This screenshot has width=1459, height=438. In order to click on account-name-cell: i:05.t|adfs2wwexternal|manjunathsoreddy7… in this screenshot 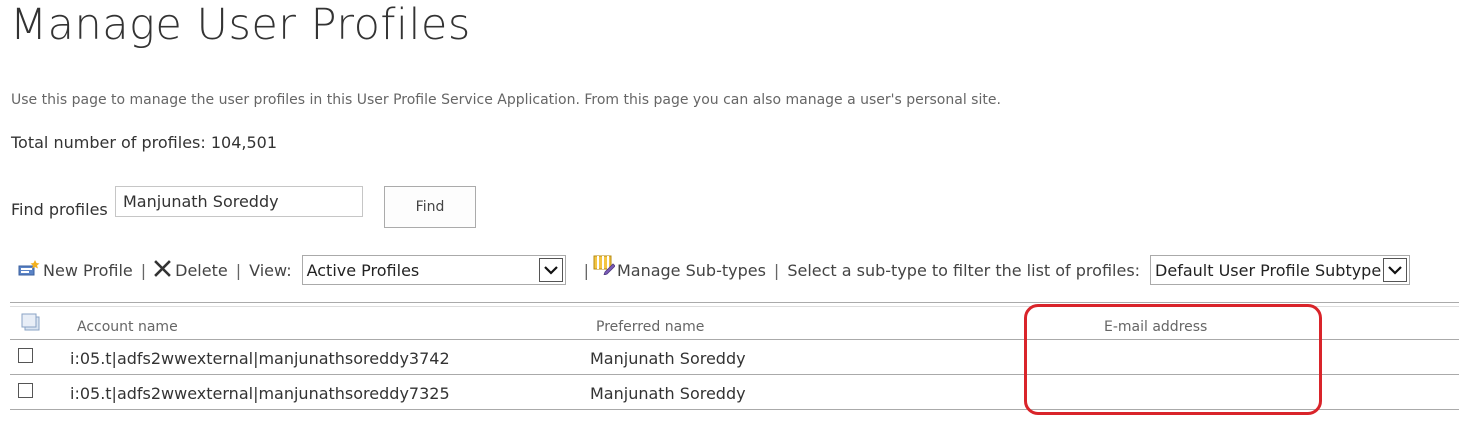, I will do `click(260, 393)`.